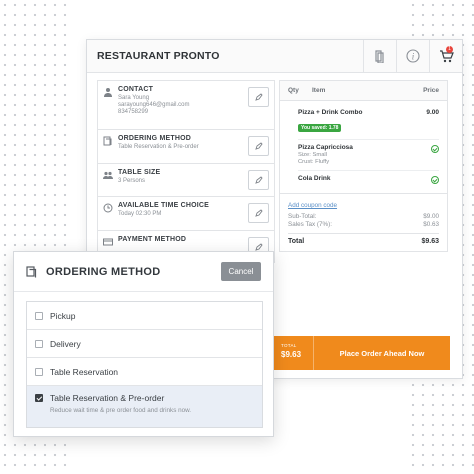 This screenshot has width=474, height=474. I want to click on subtotal-row: Sub-Total: $9.00, so click(363, 216).